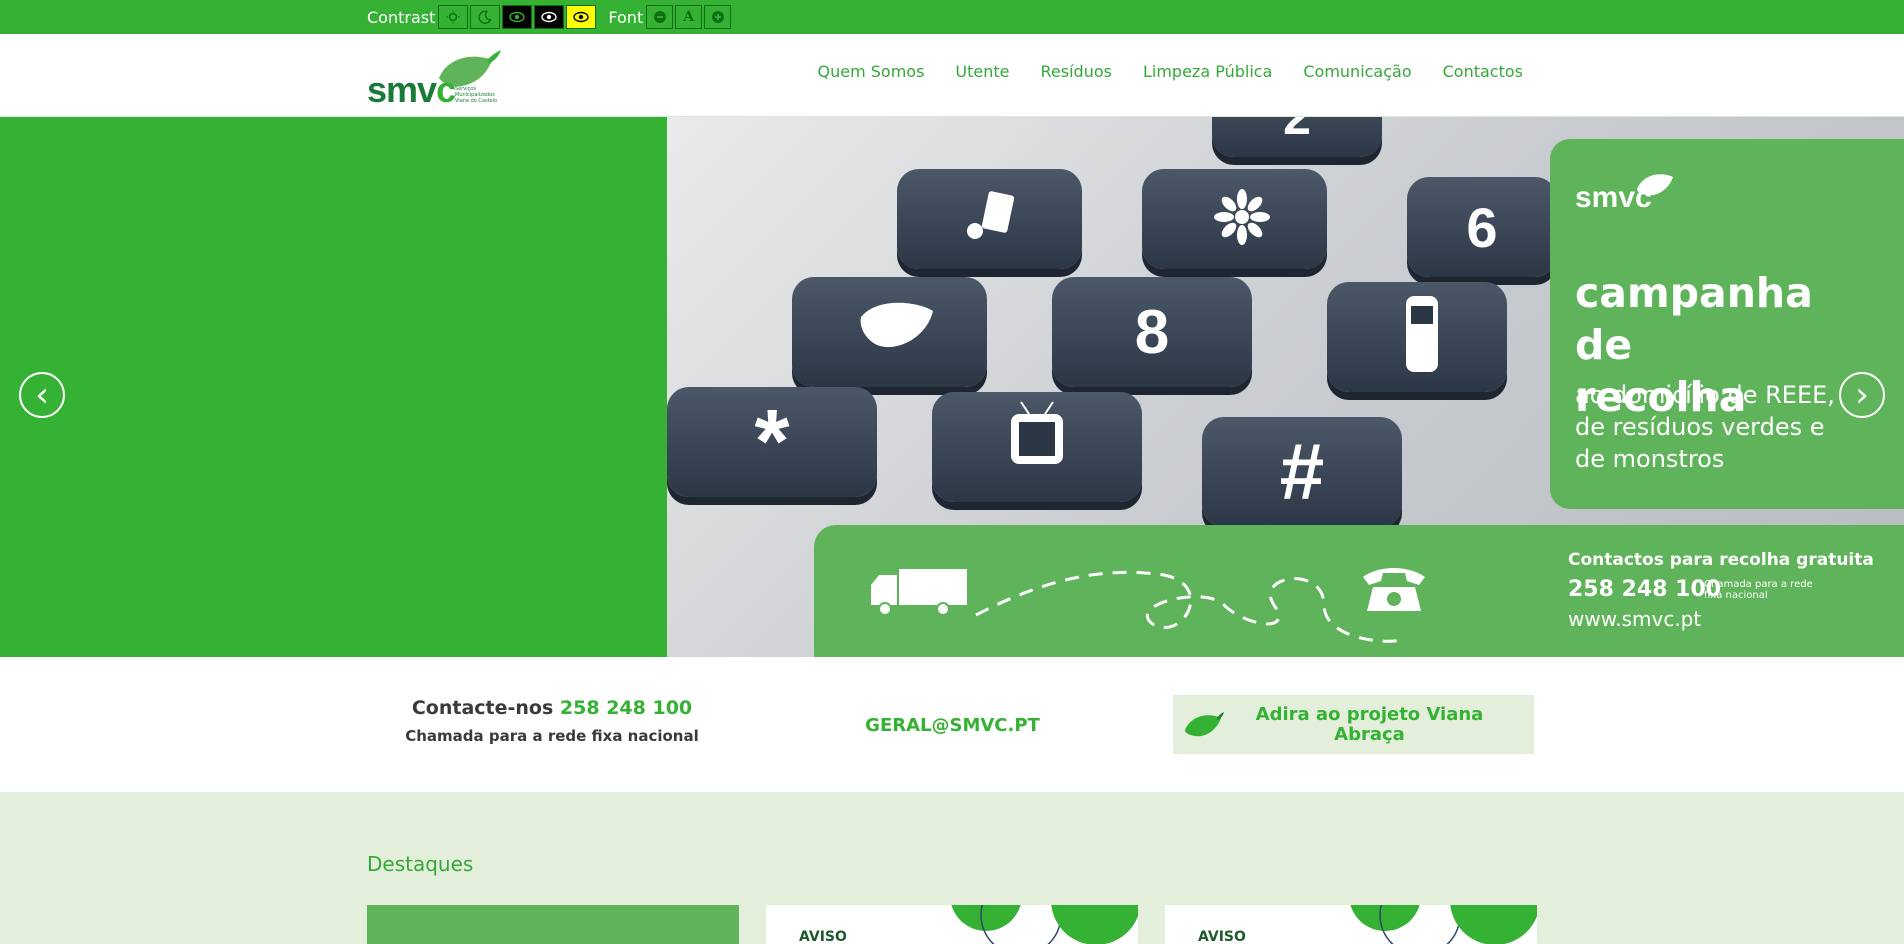  Describe the element at coordinates (1076, 71) in the screenshot. I see `nav-residuos: Resíduos` at that location.